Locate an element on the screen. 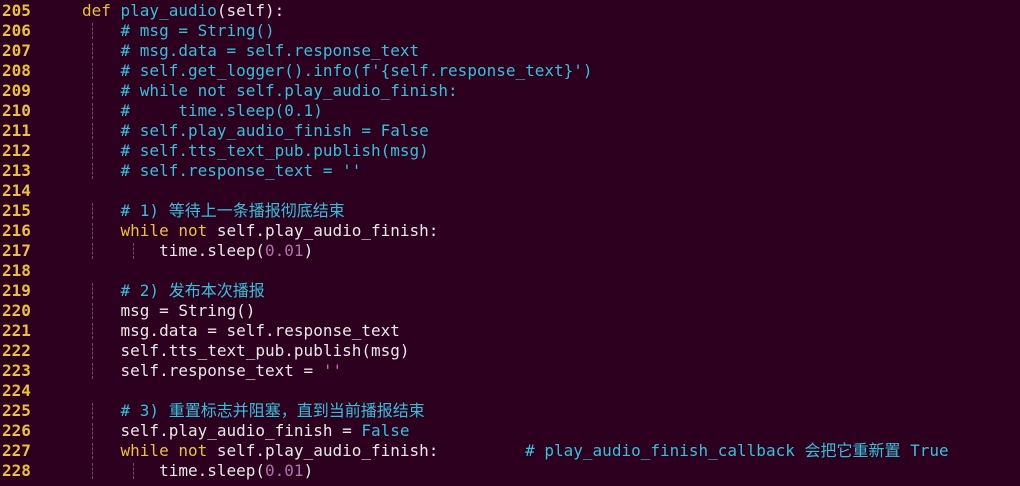 The height and width of the screenshot is (486, 1020). code-line: 217 time.sleep(0.01) is located at coordinates (510, 251).